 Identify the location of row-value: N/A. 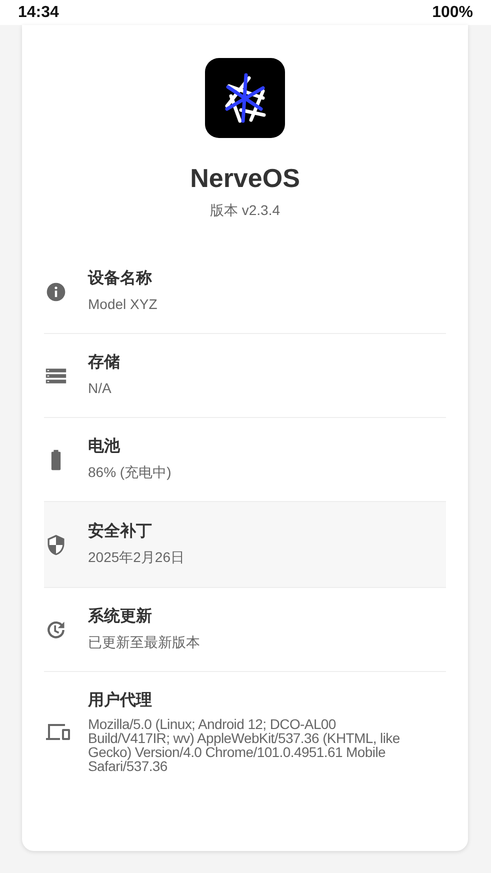
(100, 388).